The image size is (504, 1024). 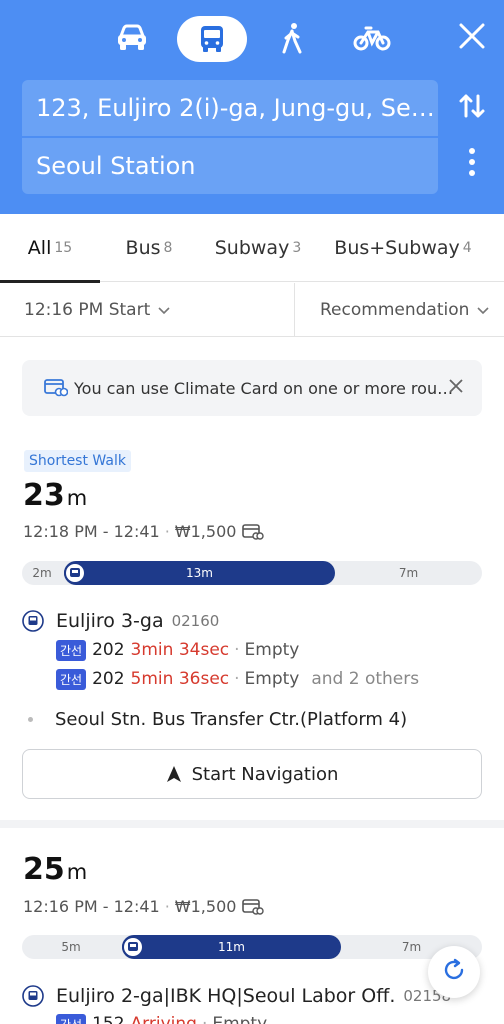 I want to click on mode-bike-button, so click(x=372, y=38).